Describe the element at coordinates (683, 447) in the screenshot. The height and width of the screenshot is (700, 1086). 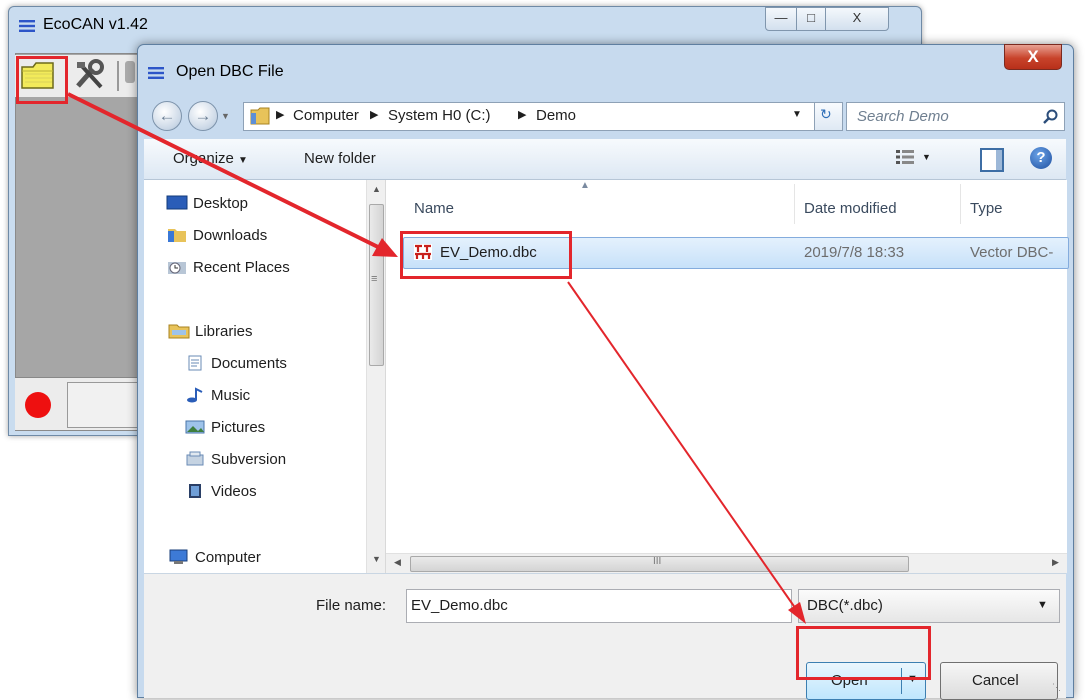
I see `arrow-file-to-open` at that location.